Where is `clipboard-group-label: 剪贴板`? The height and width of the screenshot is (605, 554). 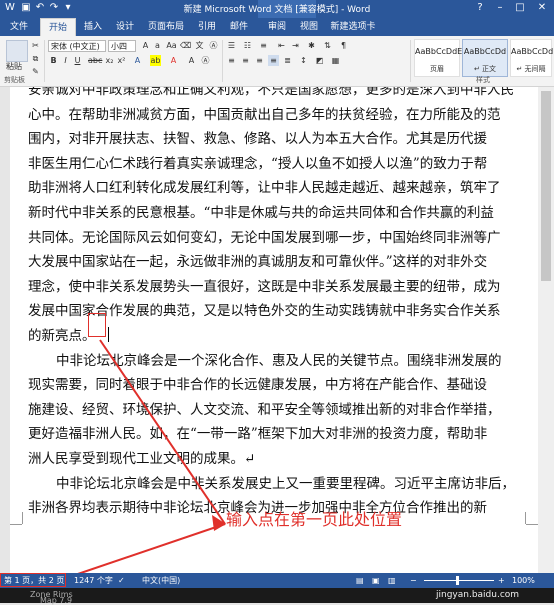
clipboard-group-label: 剪贴板 is located at coordinates (14, 80).